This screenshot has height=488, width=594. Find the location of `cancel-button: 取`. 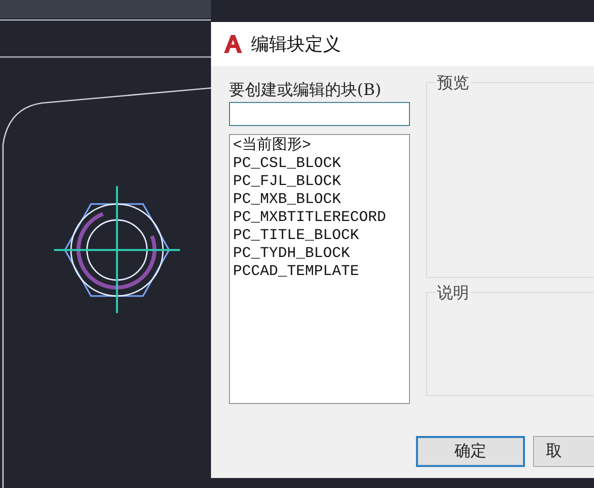

cancel-button: 取 is located at coordinates (563, 451).